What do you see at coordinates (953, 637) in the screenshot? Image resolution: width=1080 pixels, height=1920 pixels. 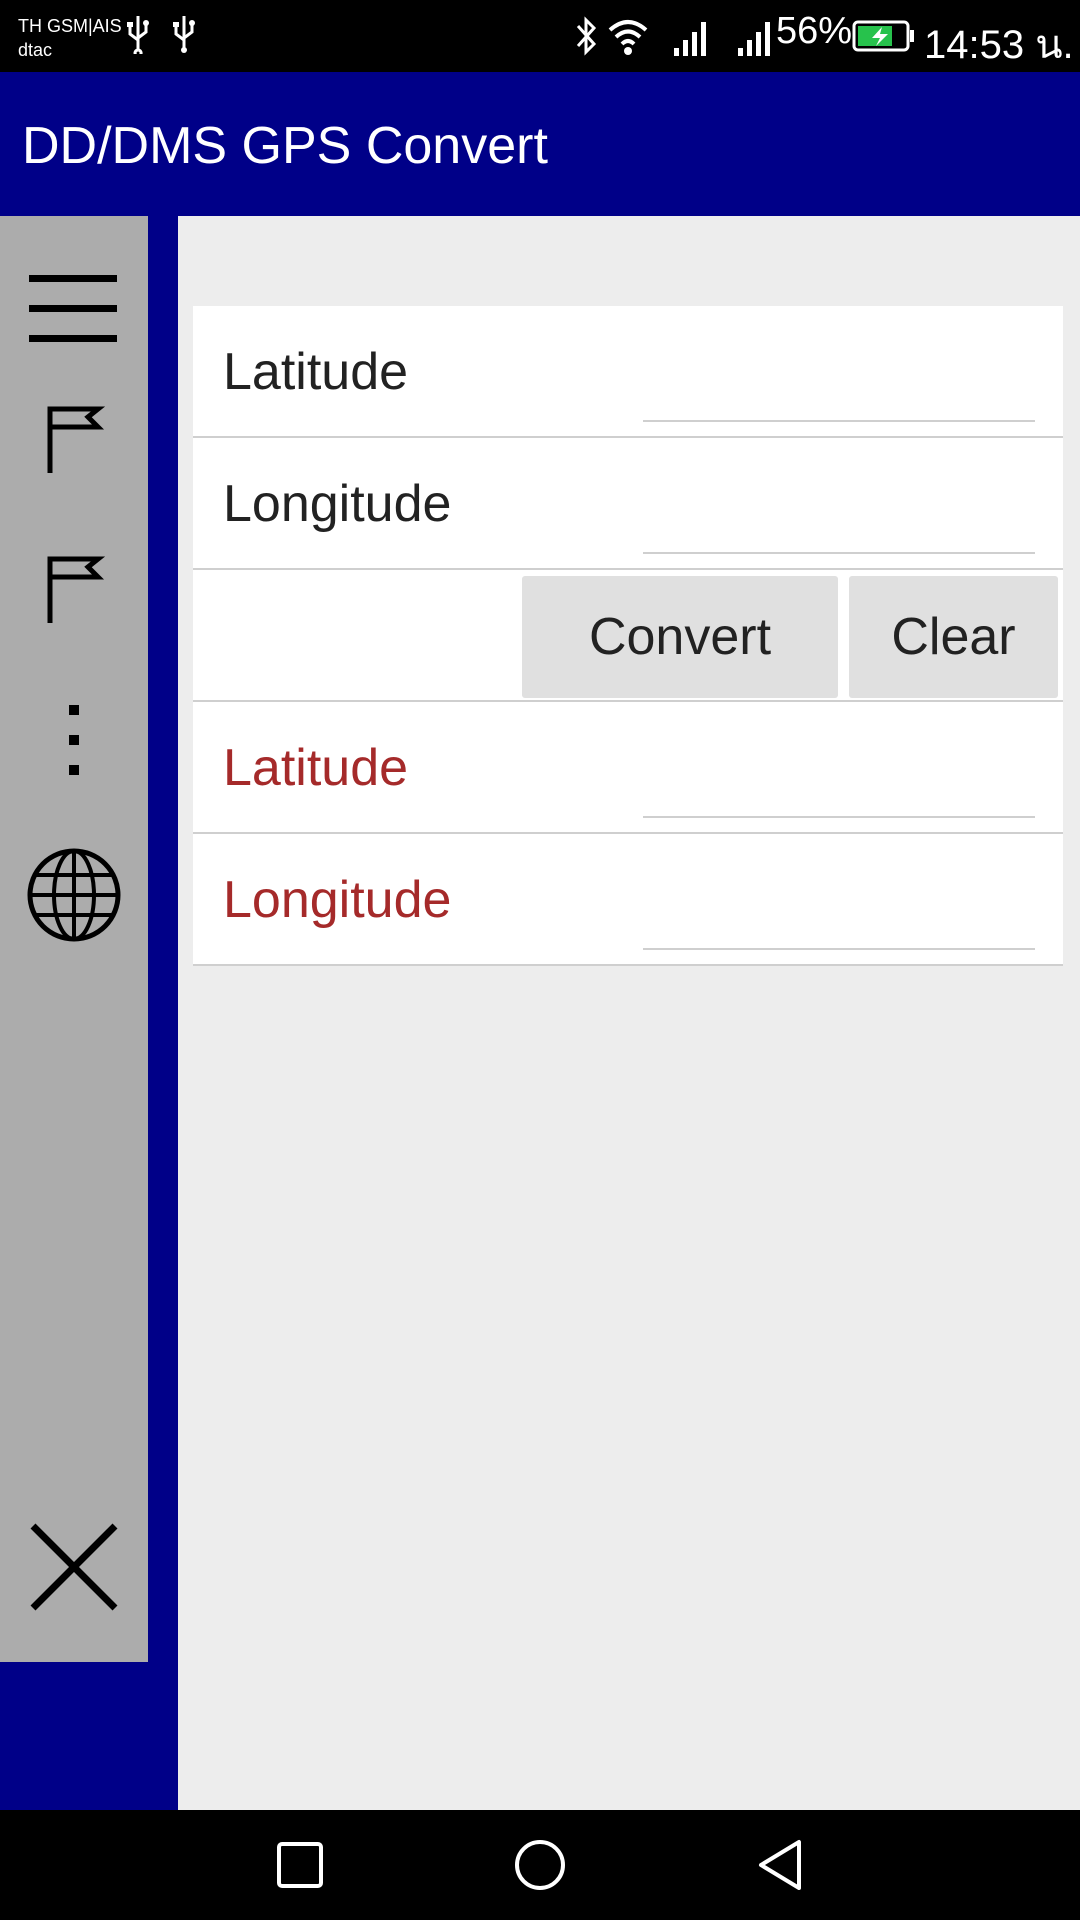 I see `clear-button: Clear` at bounding box center [953, 637].